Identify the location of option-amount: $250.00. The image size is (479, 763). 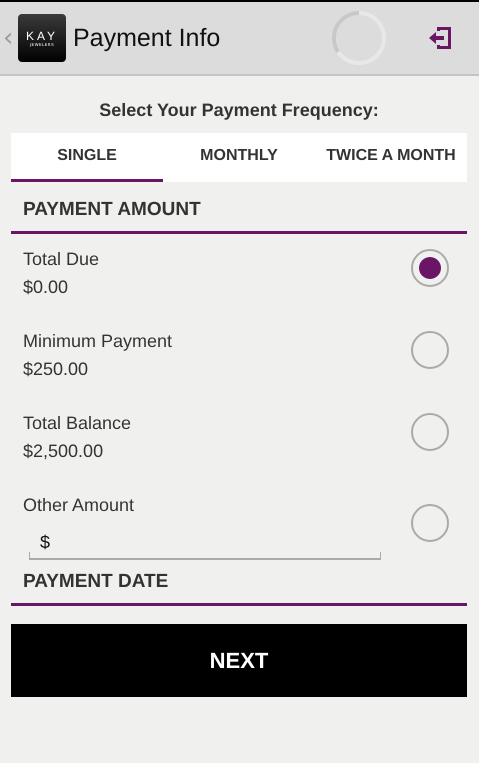
(56, 369).